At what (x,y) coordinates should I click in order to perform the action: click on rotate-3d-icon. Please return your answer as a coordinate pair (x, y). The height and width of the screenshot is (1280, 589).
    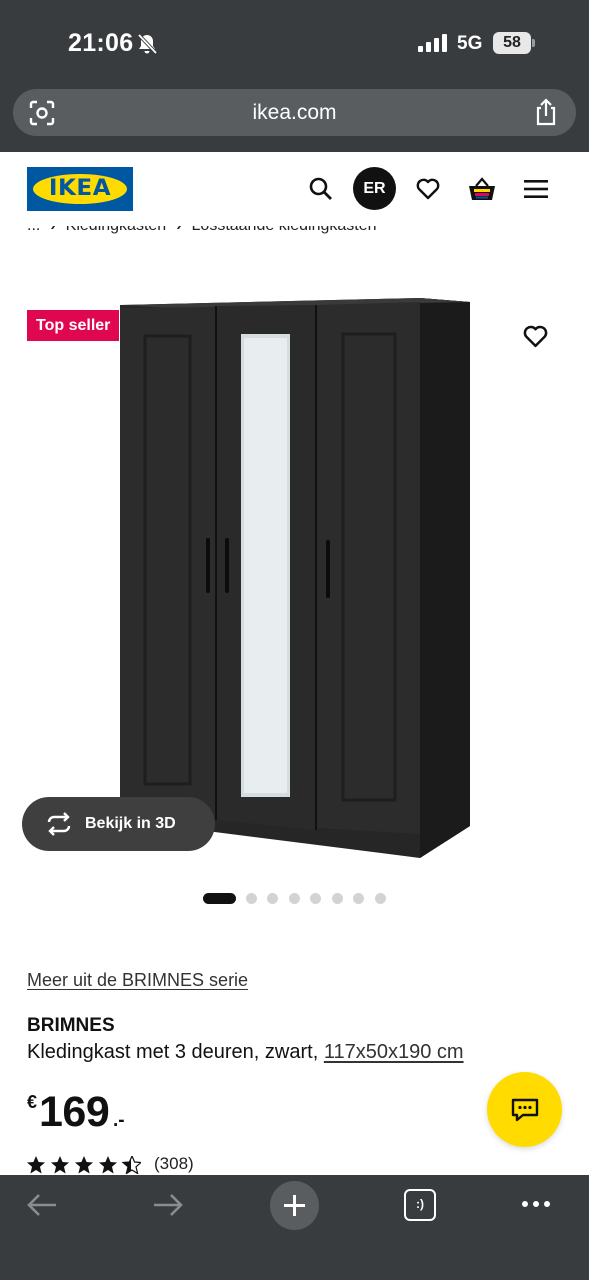
    Looking at the image, I should click on (59, 824).